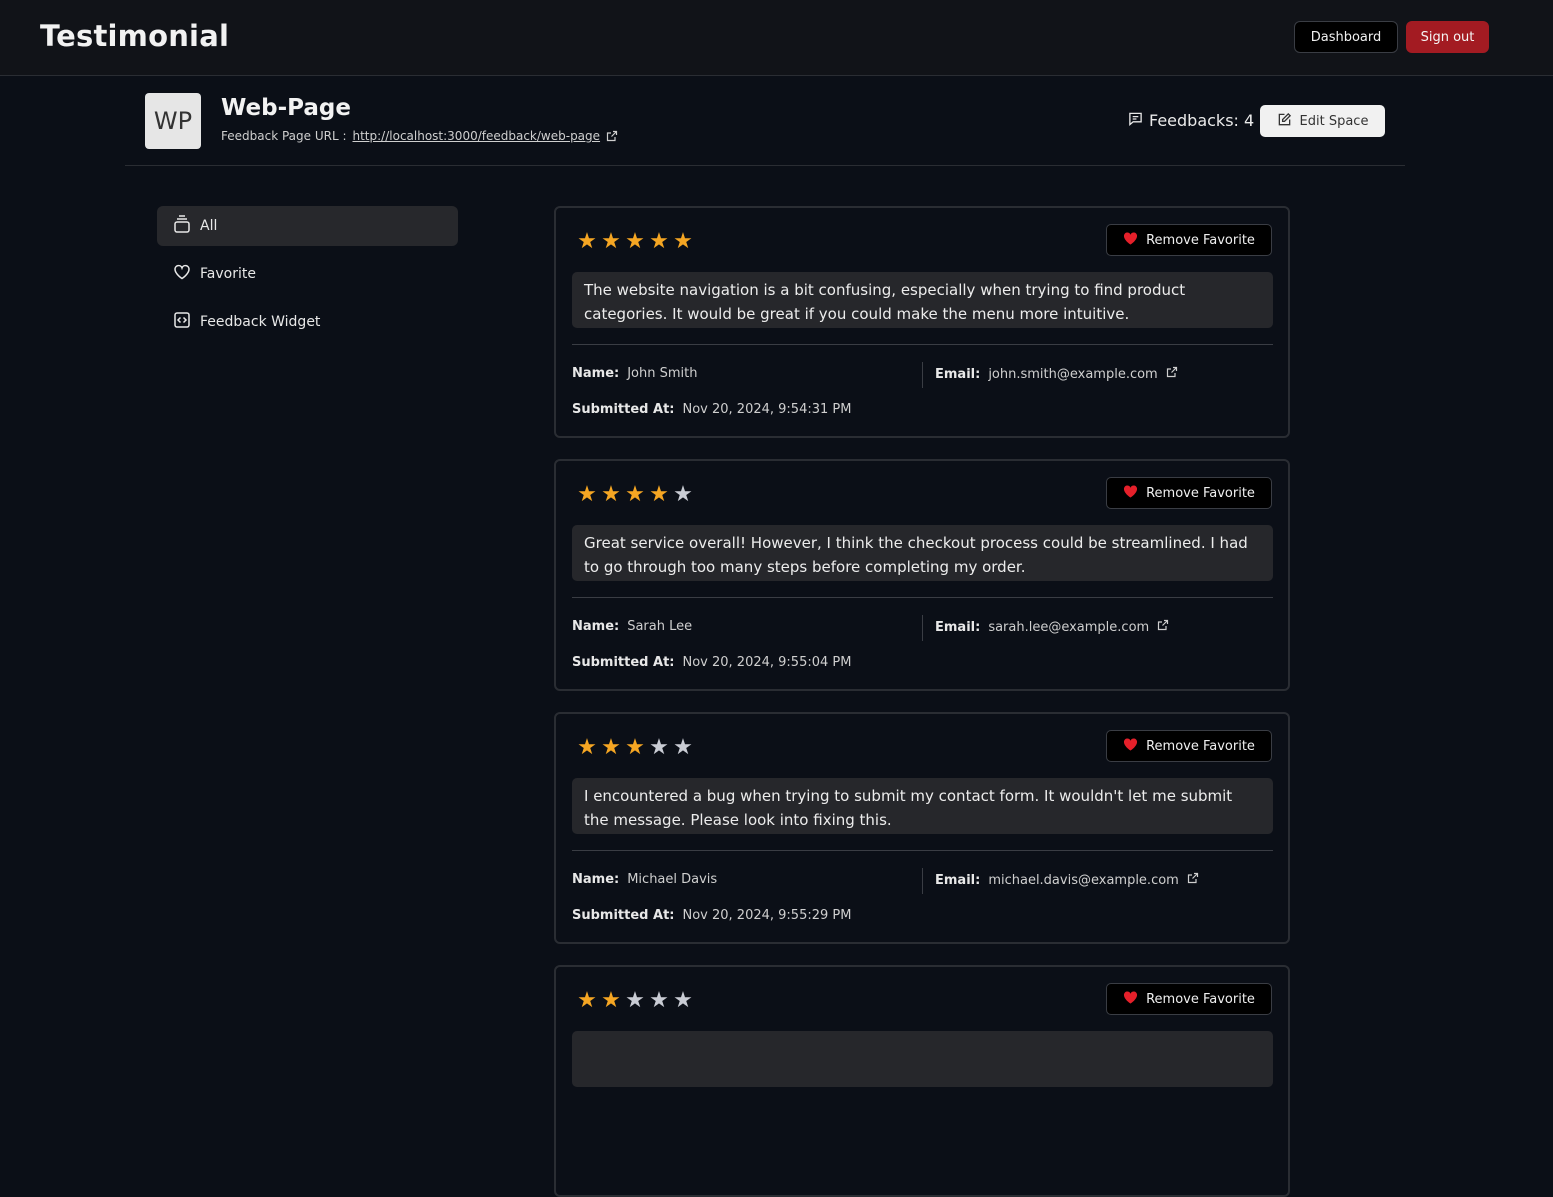  What do you see at coordinates (1346, 37) in the screenshot?
I see `dashboard-button: Dashboard` at bounding box center [1346, 37].